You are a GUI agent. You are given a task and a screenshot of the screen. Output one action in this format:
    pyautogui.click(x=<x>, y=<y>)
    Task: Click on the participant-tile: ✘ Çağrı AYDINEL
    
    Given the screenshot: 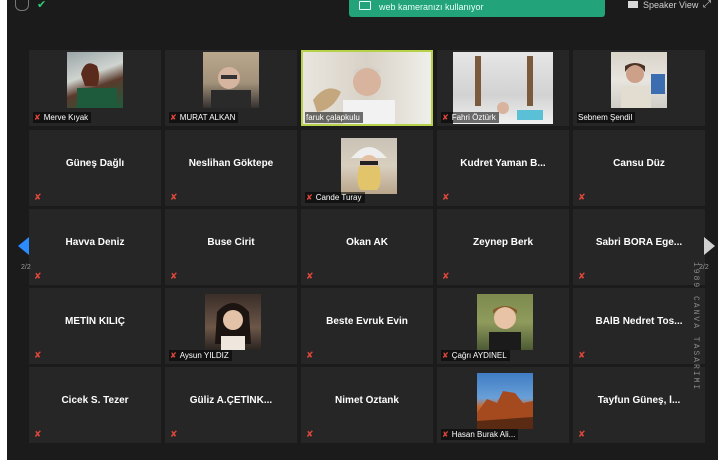 What is the action you would take?
    pyautogui.click(x=503, y=326)
    